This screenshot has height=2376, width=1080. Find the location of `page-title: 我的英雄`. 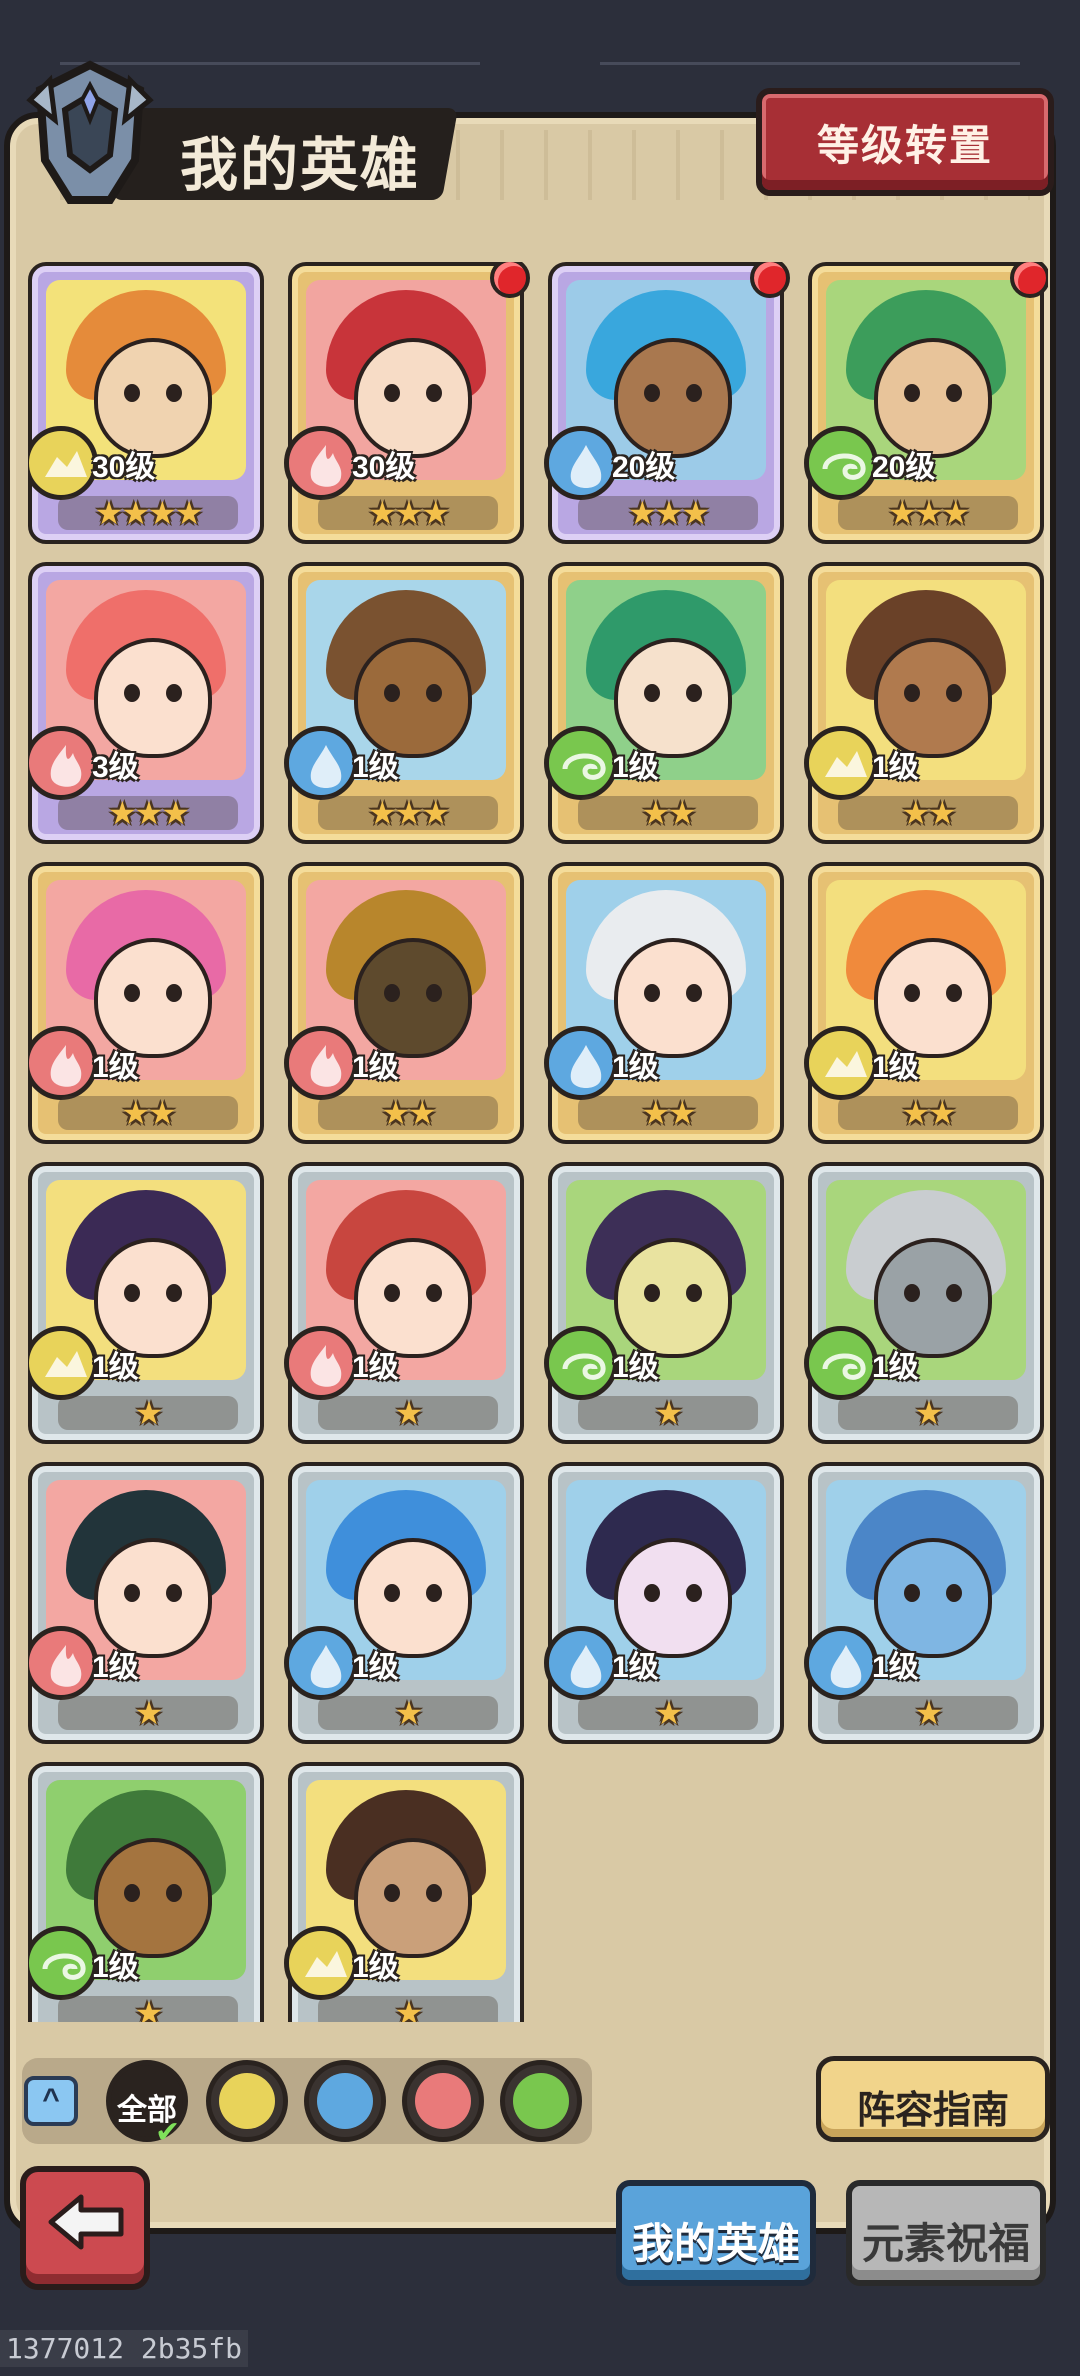

page-title: 我的英雄 is located at coordinates (300, 165).